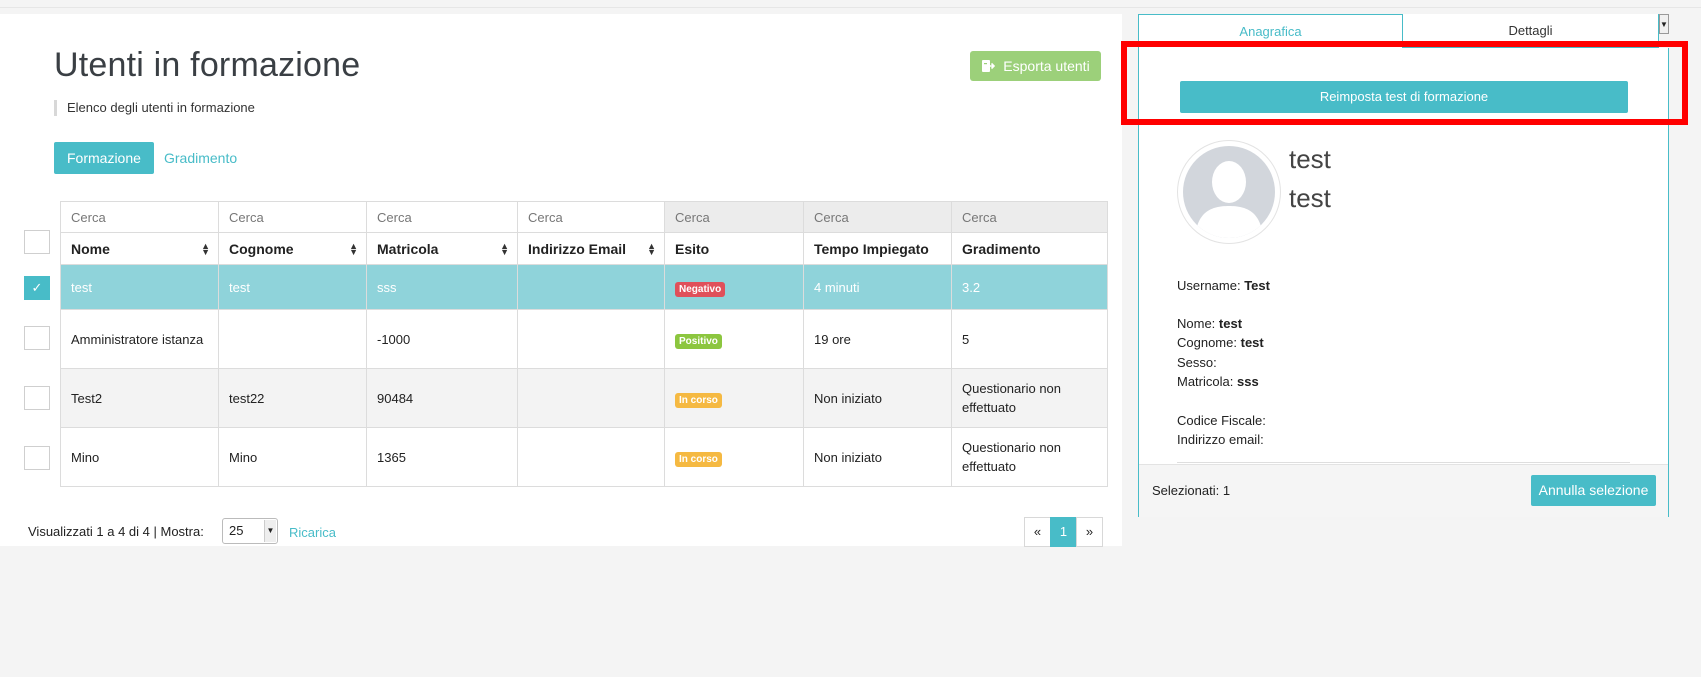 This screenshot has width=1701, height=677. I want to click on field-label: Sesso:, so click(1197, 362).